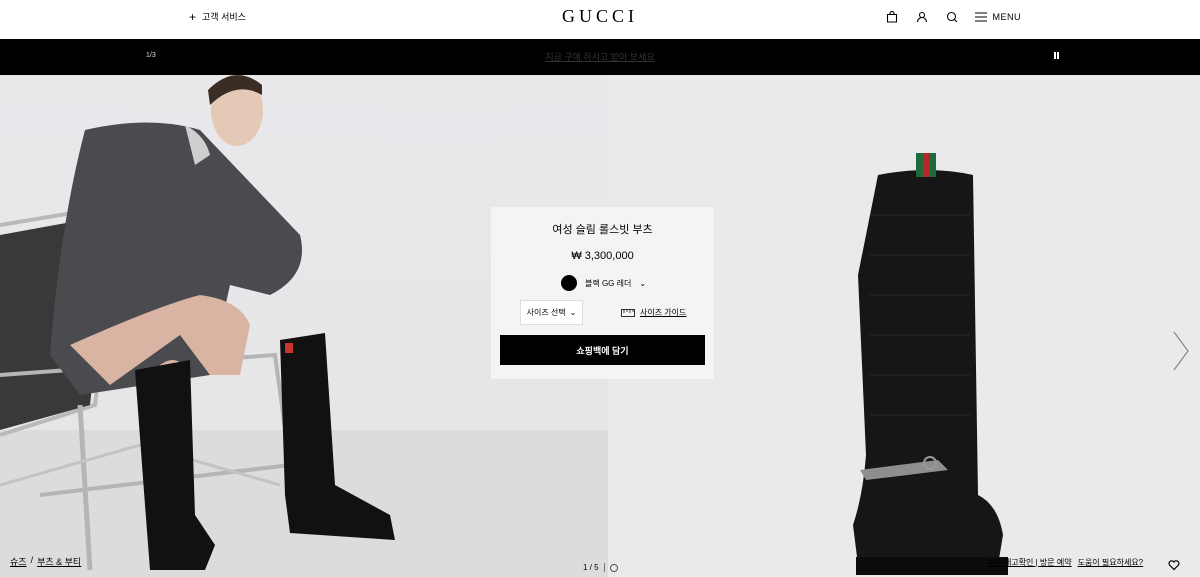  What do you see at coordinates (59, 561) in the screenshot?
I see `breadcrumb-boots: 부츠 & 부티` at bounding box center [59, 561].